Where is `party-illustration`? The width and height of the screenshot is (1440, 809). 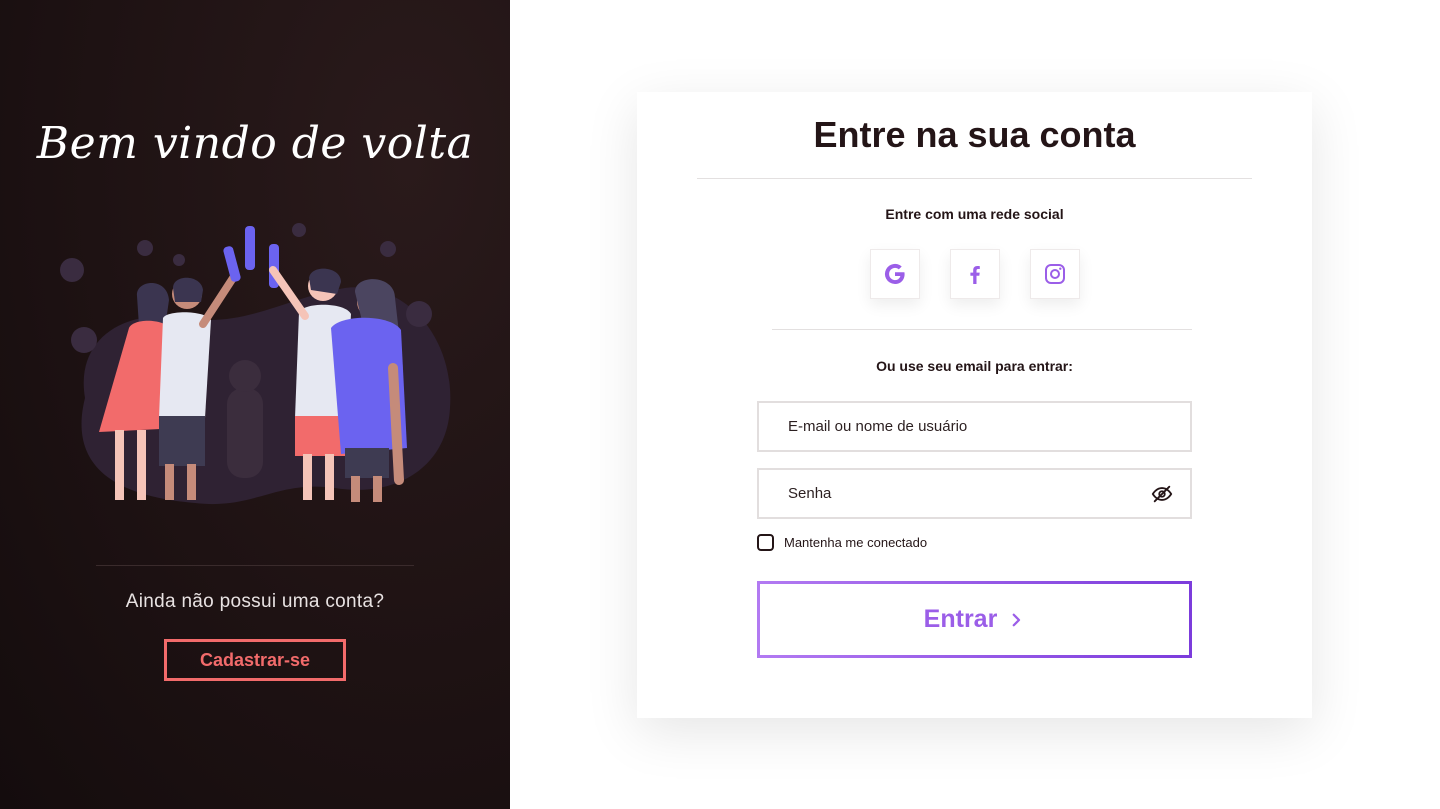
party-illustration is located at coordinates (255, 364).